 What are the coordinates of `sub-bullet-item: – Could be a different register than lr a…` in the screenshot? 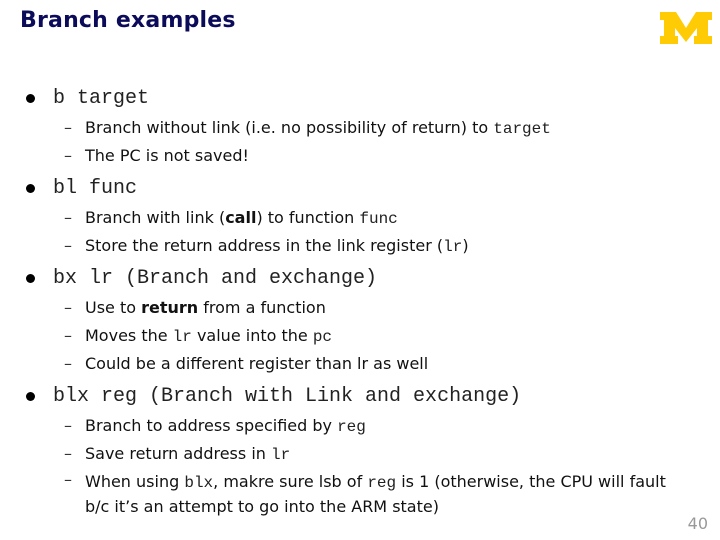 It's located at (360, 364).